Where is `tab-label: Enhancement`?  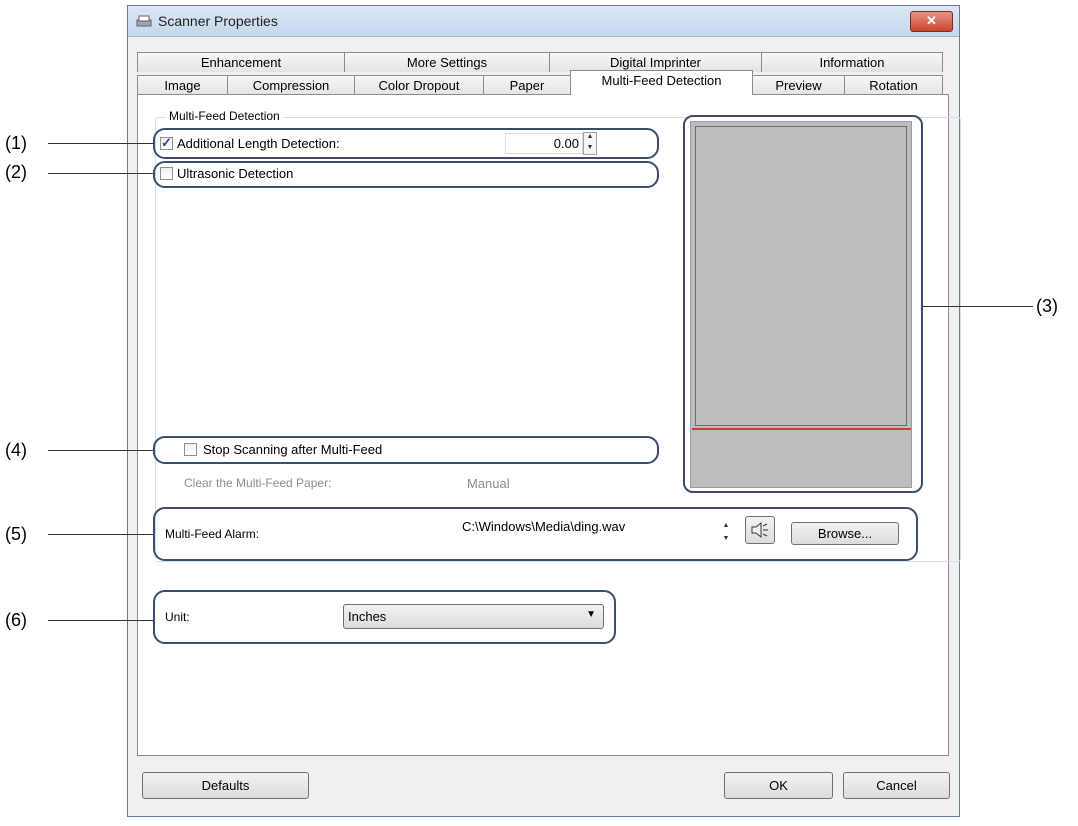
tab-label: Enhancement is located at coordinates (241, 62).